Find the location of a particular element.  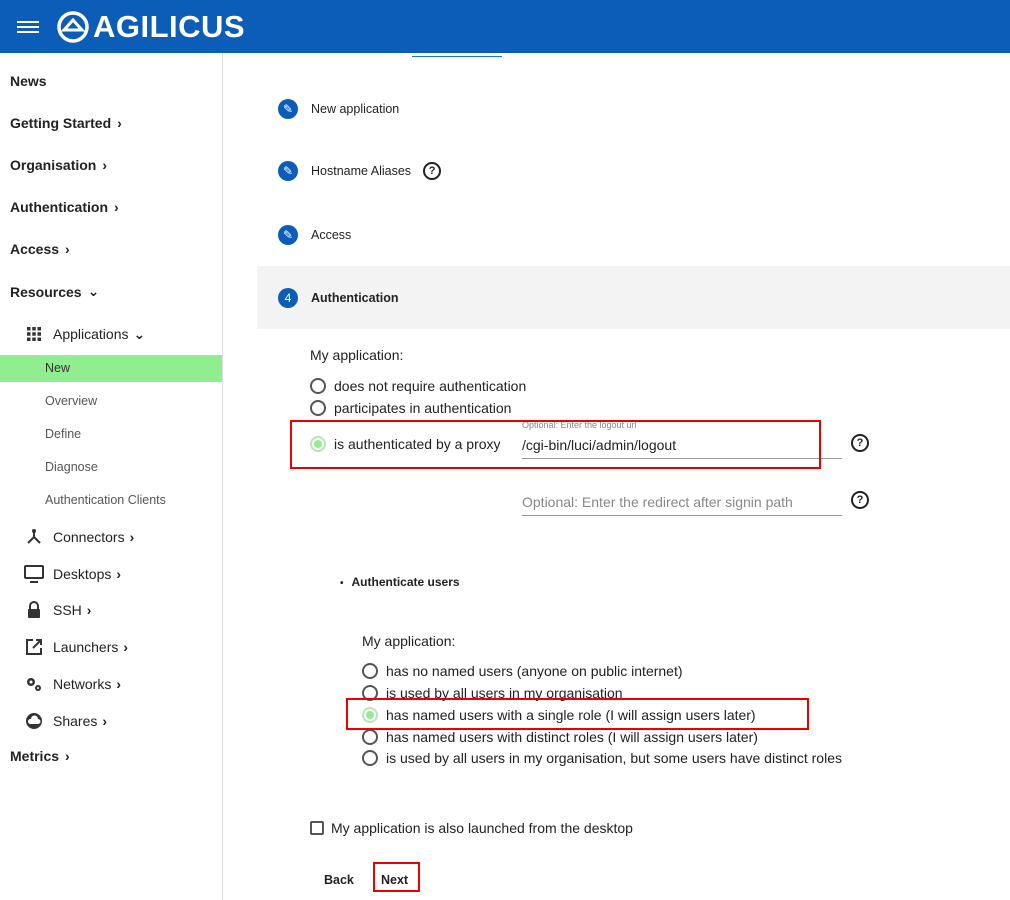

sidebar-item-diagnose: Diagnose is located at coordinates (71, 467).